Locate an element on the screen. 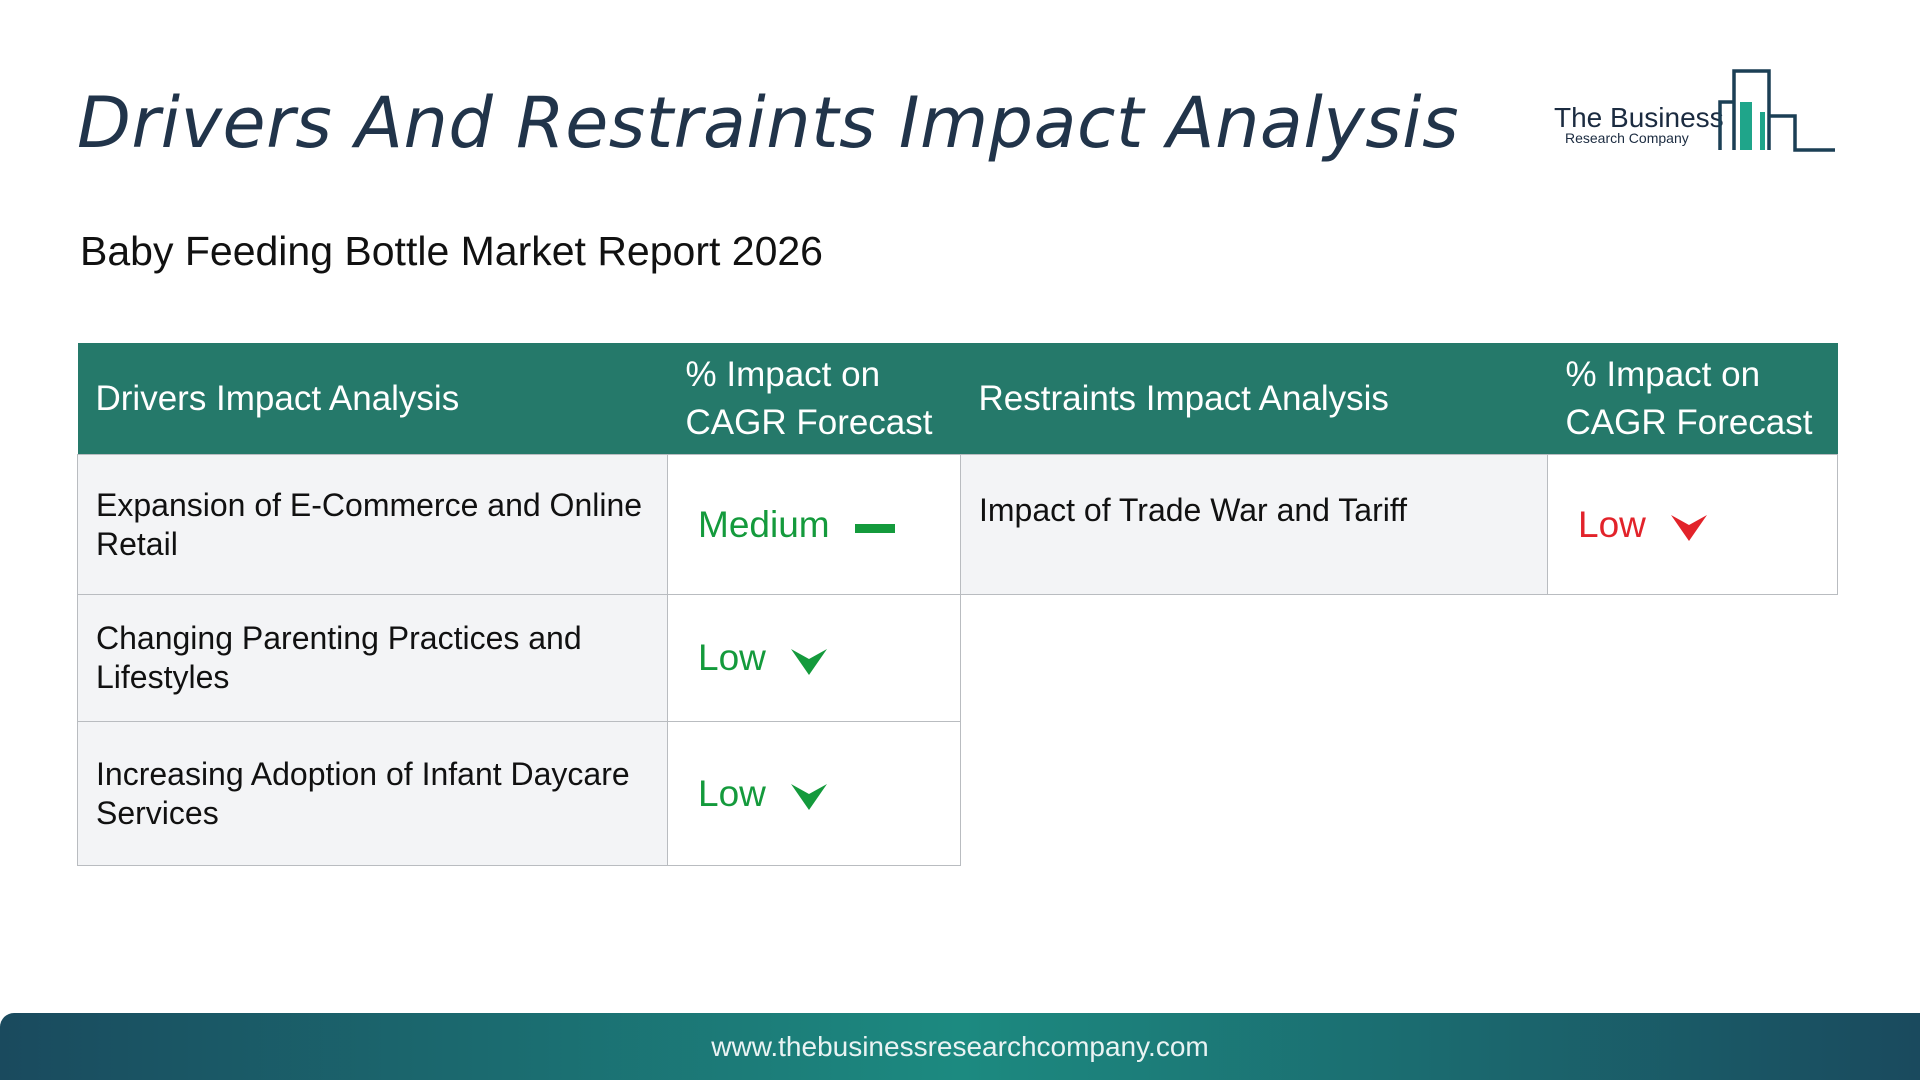 This screenshot has height=1080, width=1920. report-subtitle: Baby Feeding Bottle Market Report 2026 is located at coordinates (451, 251).